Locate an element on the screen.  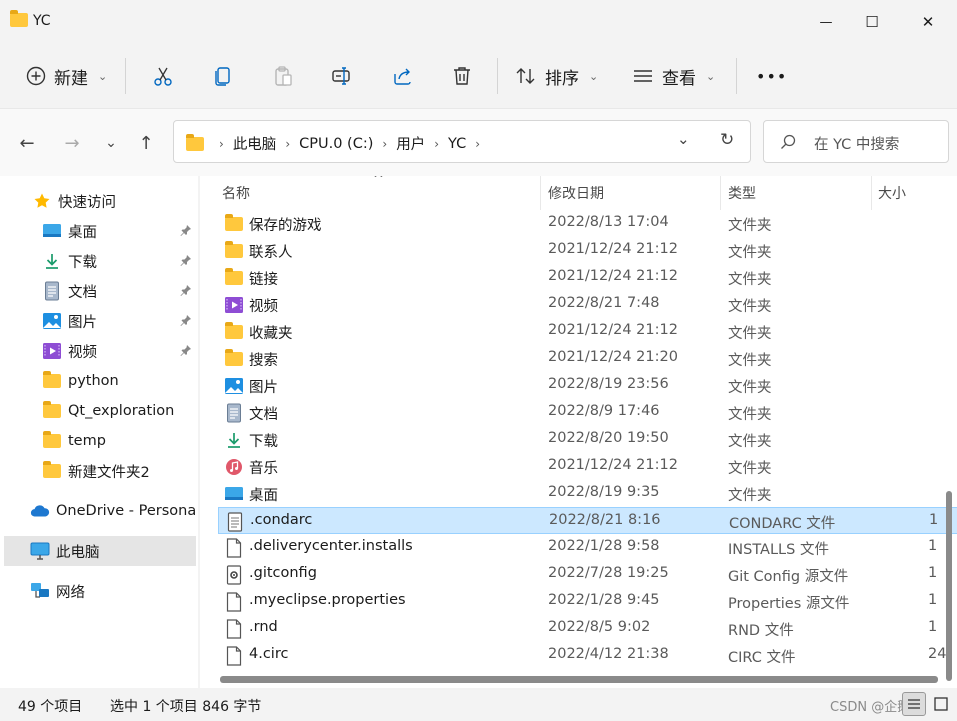
rename-icon is located at coordinates (341, 76).